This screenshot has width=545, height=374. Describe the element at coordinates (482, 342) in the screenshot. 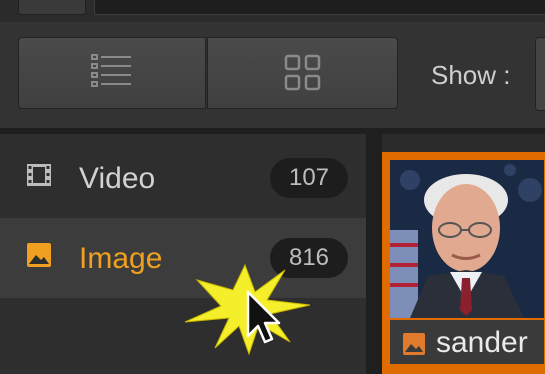

I see `thumbnail-caption-text: sander` at that location.